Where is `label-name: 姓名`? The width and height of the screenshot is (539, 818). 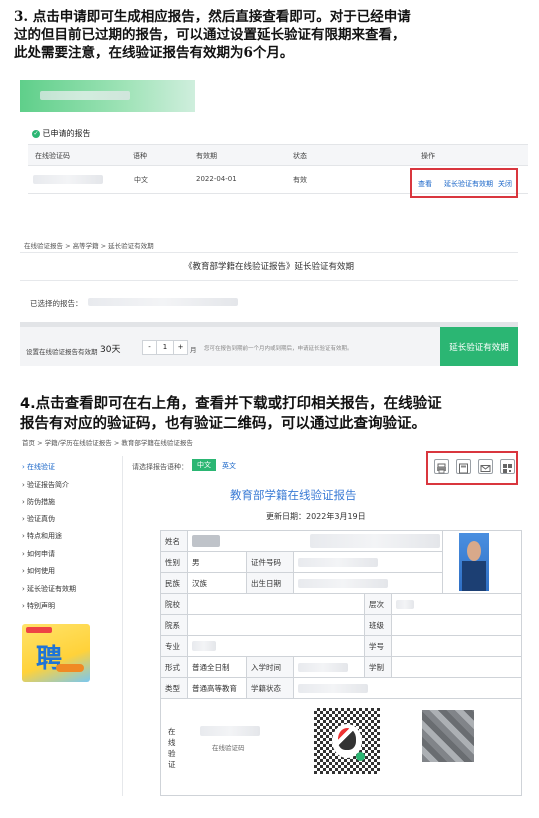
label-name: 姓名 is located at coordinates (174, 541).